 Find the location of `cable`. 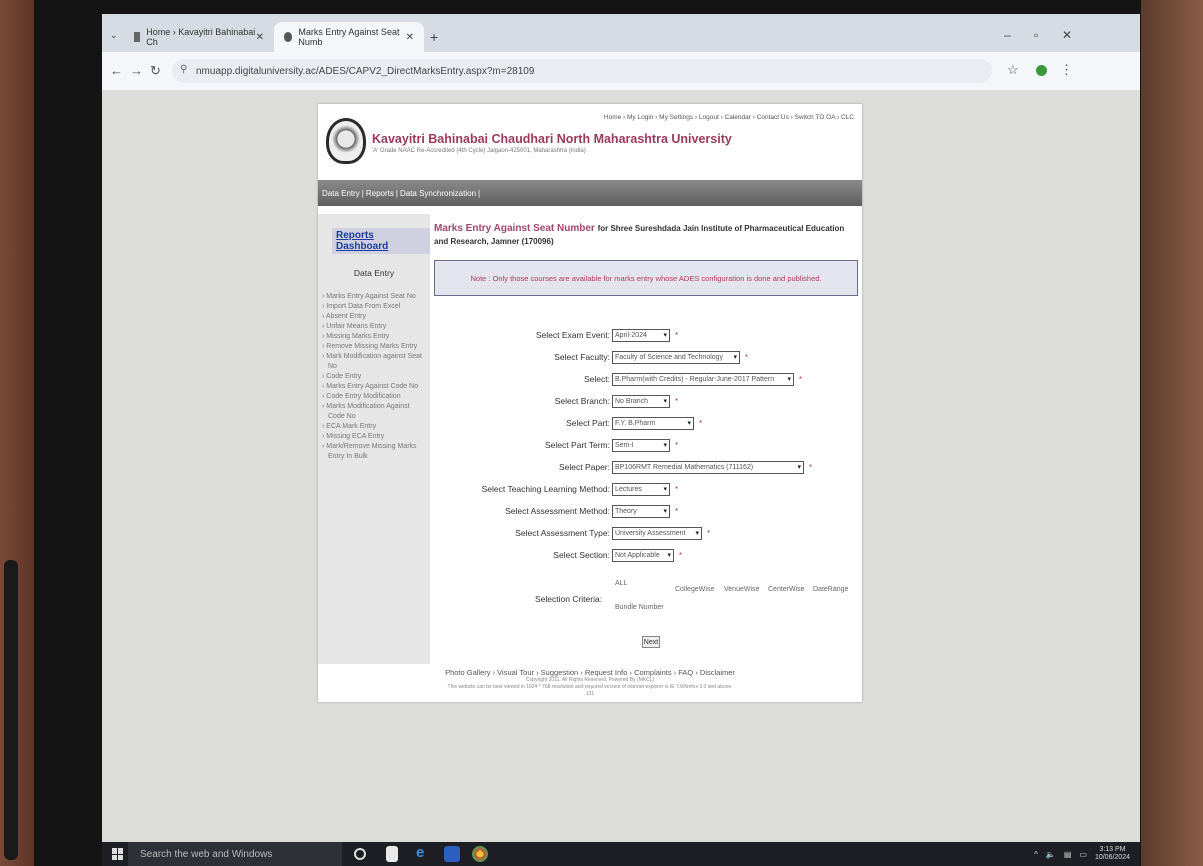

cable is located at coordinates (11, 710).